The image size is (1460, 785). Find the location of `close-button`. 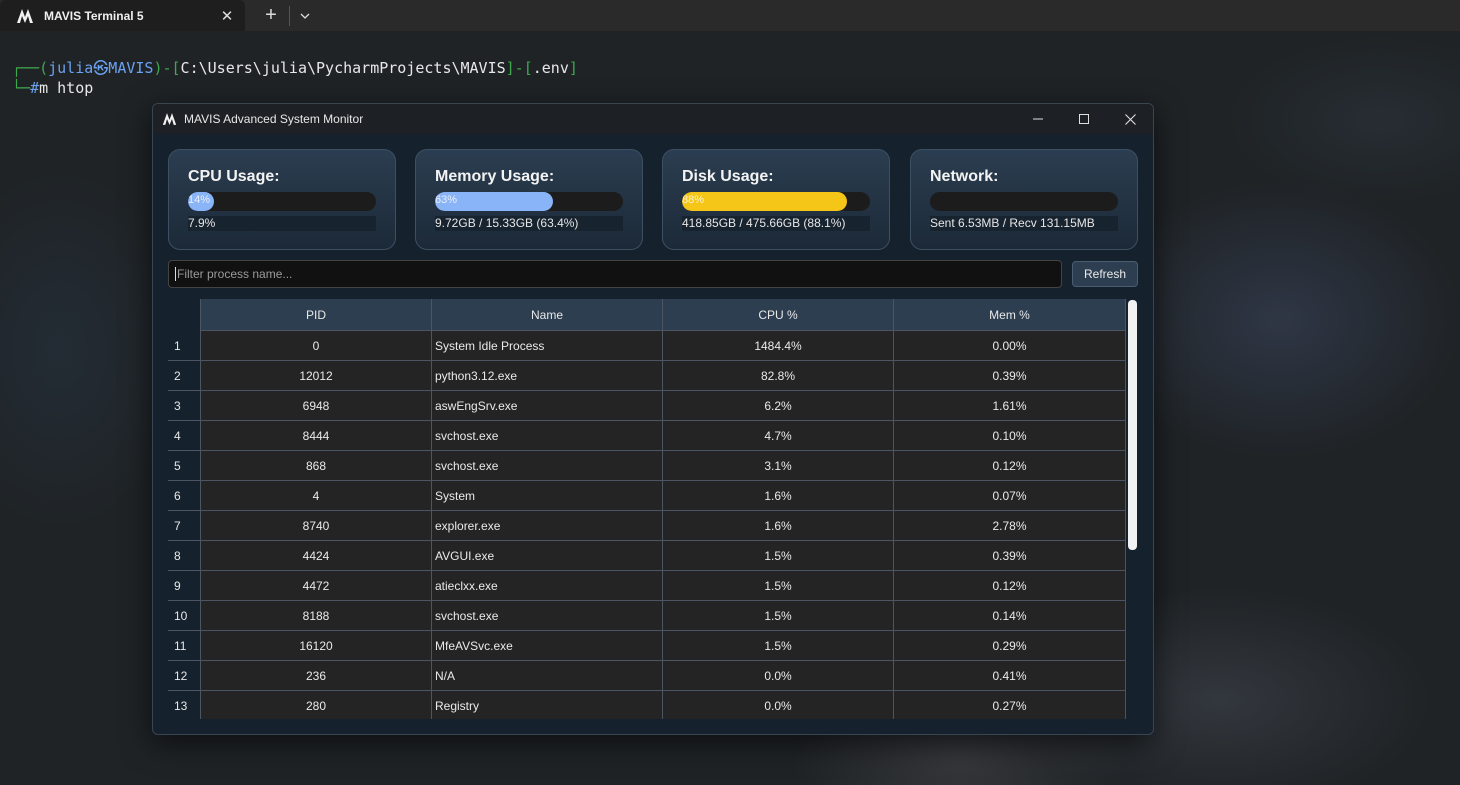

close-button is located at coordinates (1130, 119).